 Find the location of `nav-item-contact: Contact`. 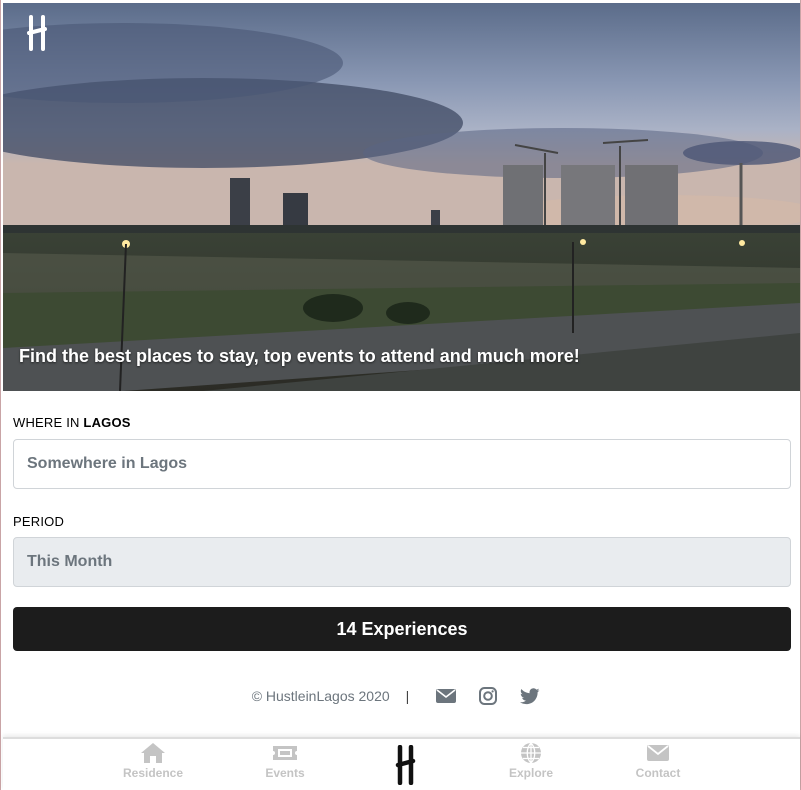

nav-item-contact: Contact is located at coordinates (658, 761).